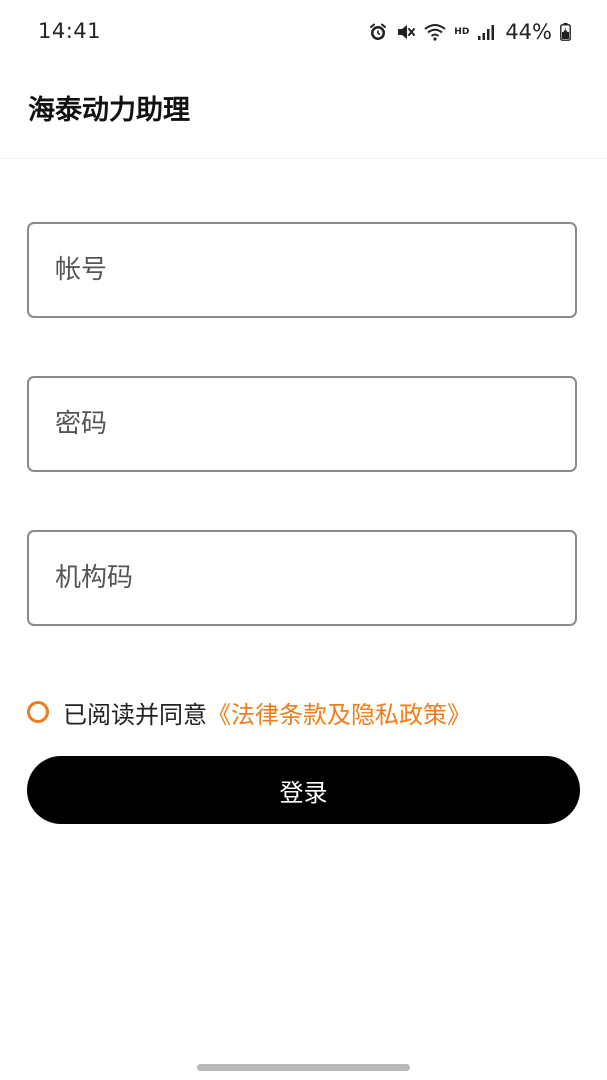  Describe the element at coordinates (109, 110) in the screenshot. I see `page-title: 海泰动力助理` at that location.